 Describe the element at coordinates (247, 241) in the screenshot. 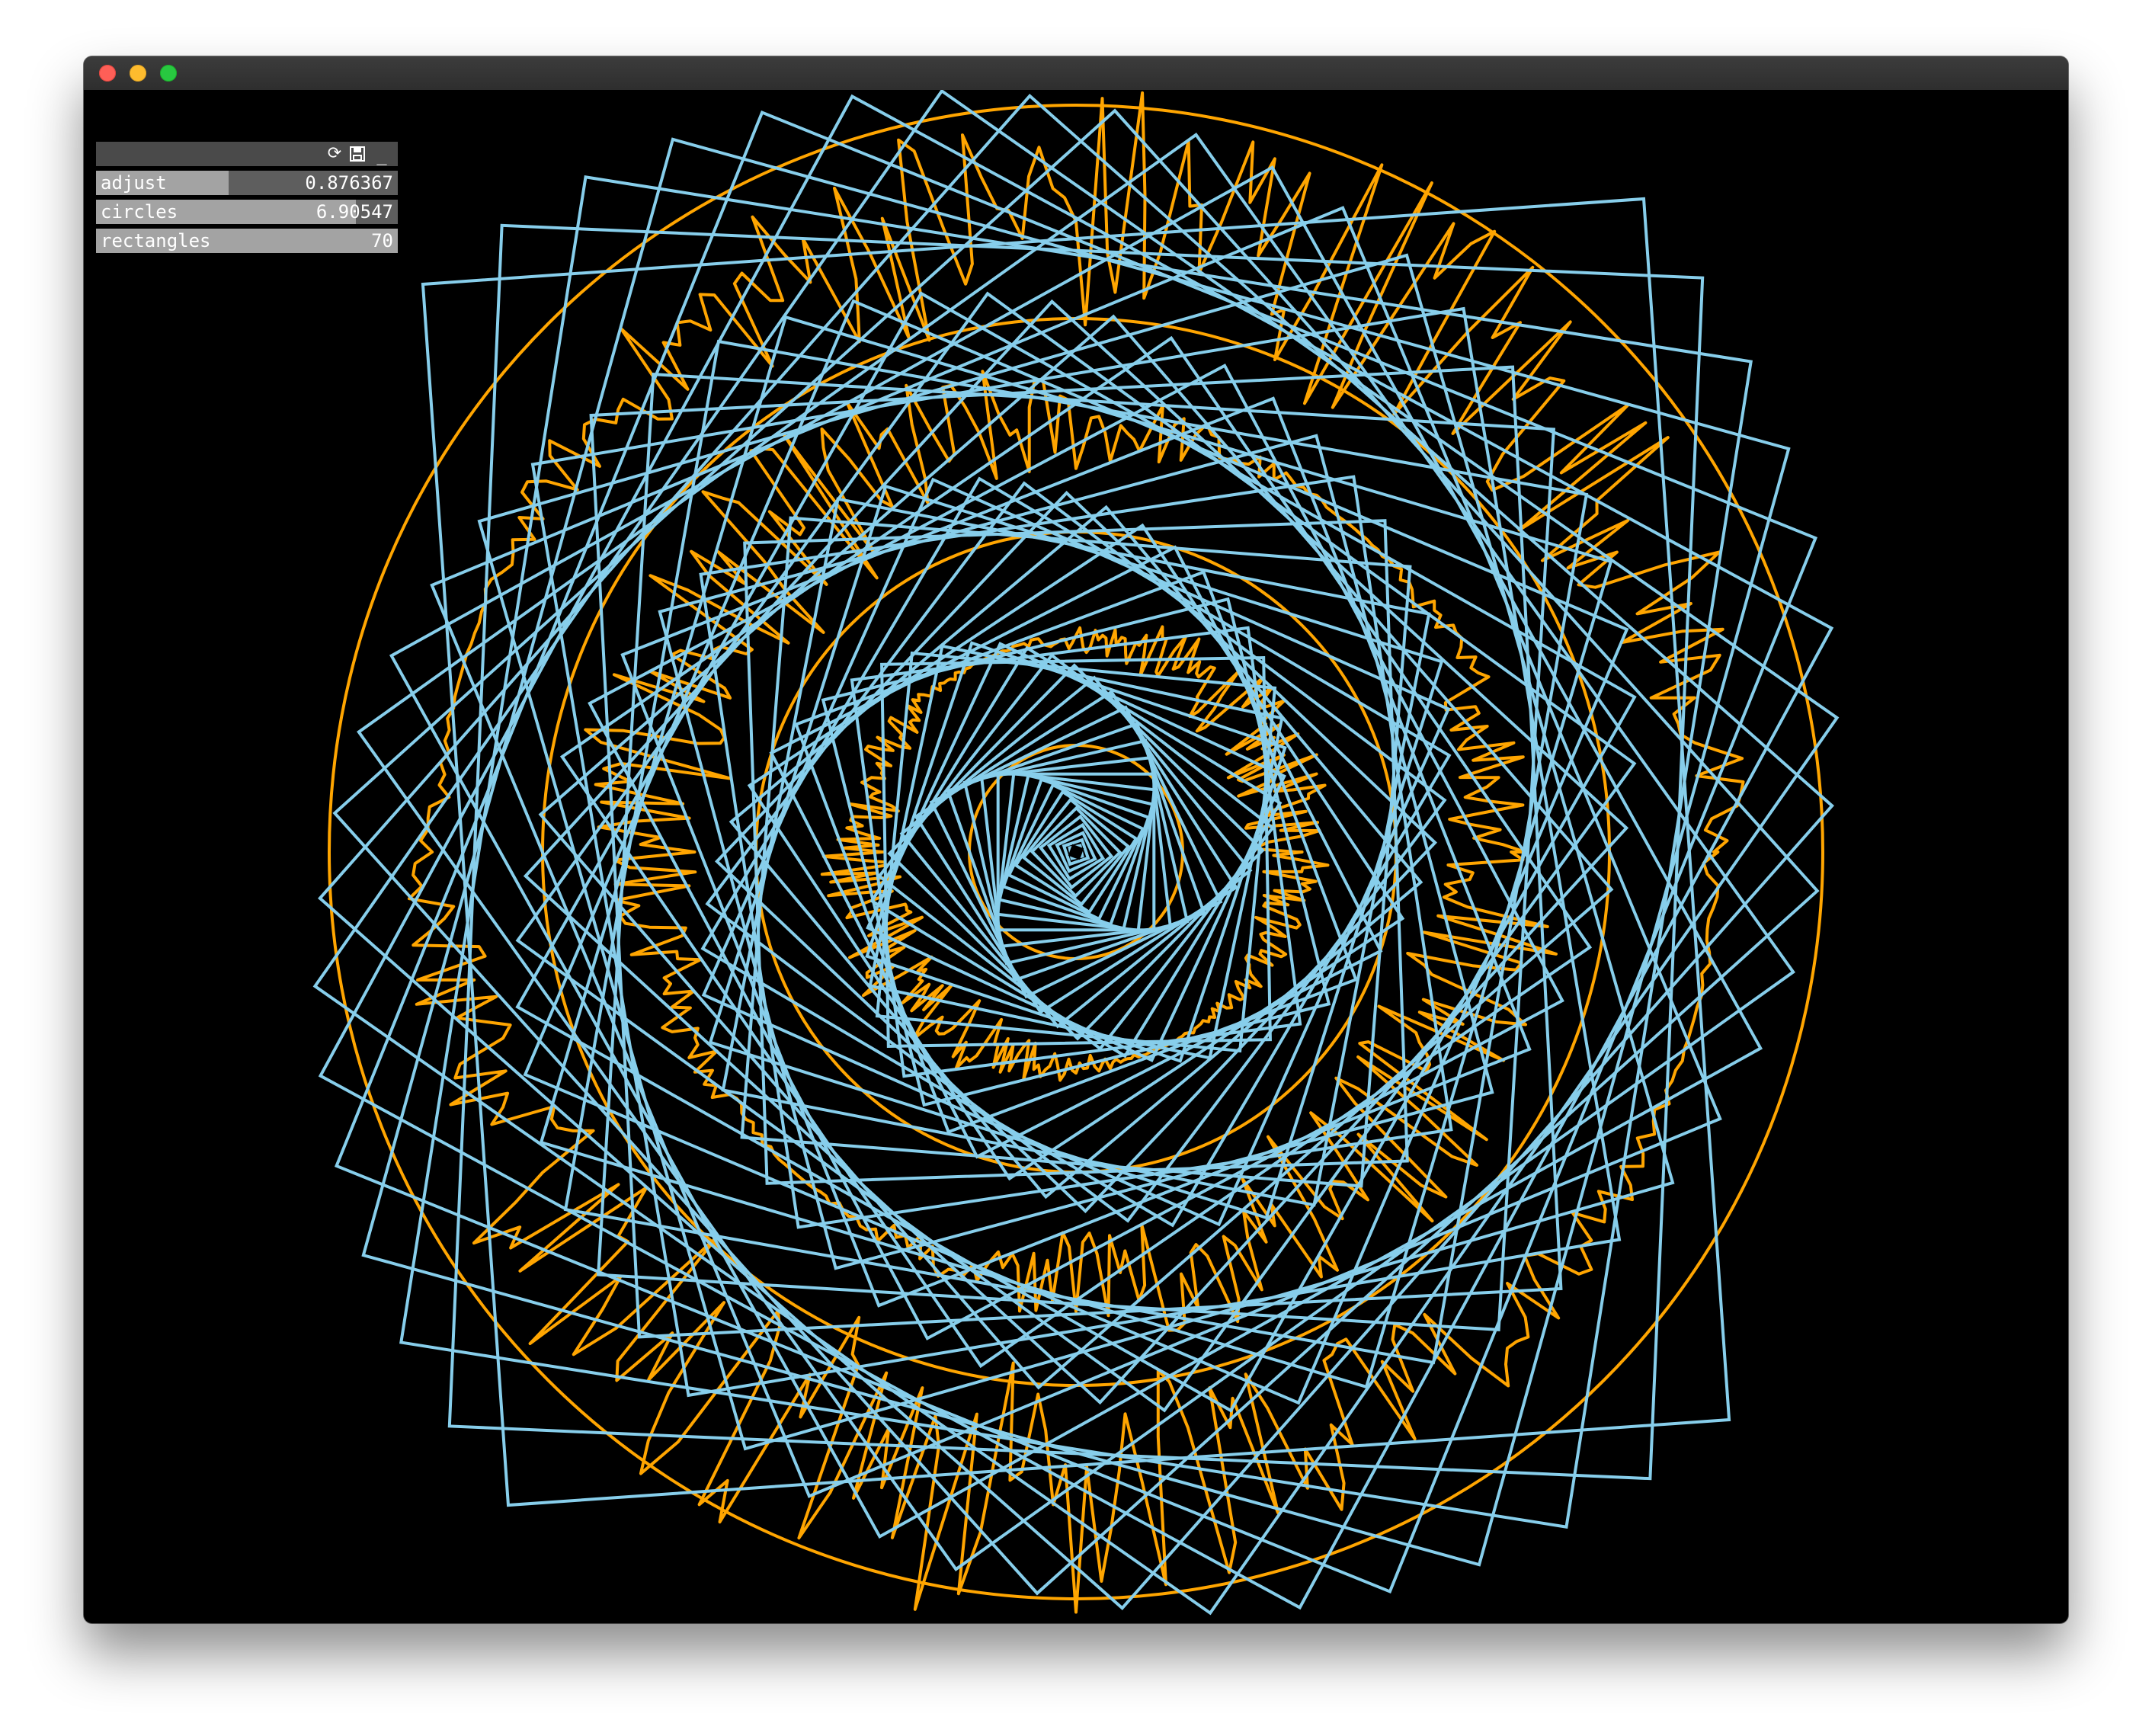

I see `rectangles-slider: rectangles 70` at that location.